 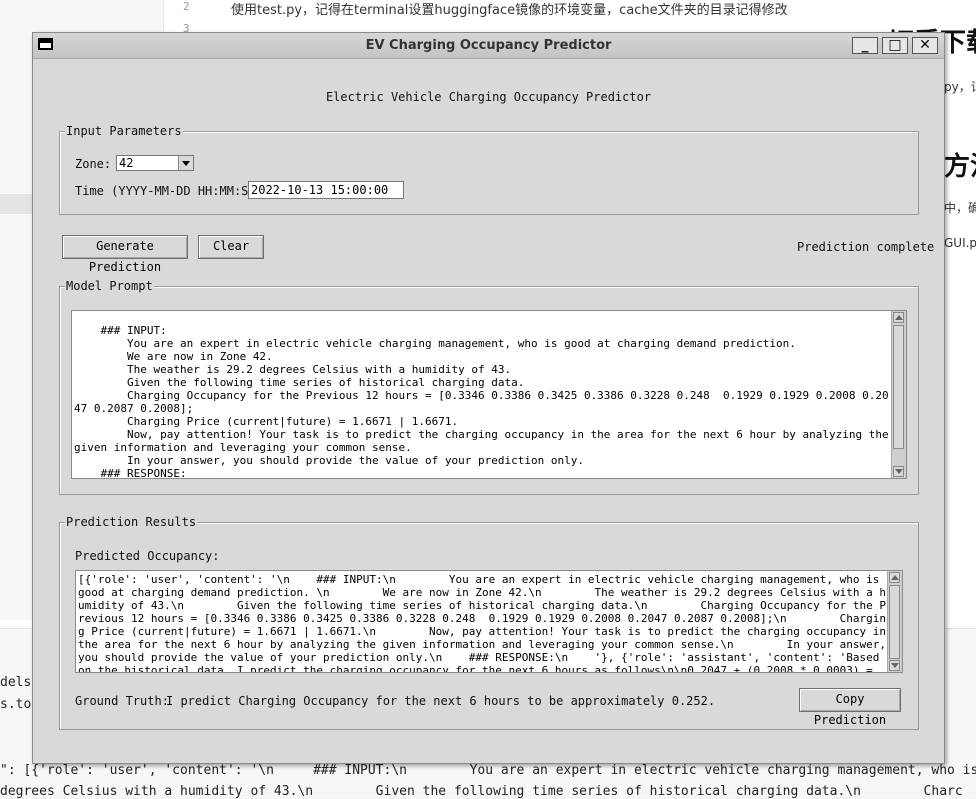 I want to click on preview-text: 中，确, so click(x=960, y=208).